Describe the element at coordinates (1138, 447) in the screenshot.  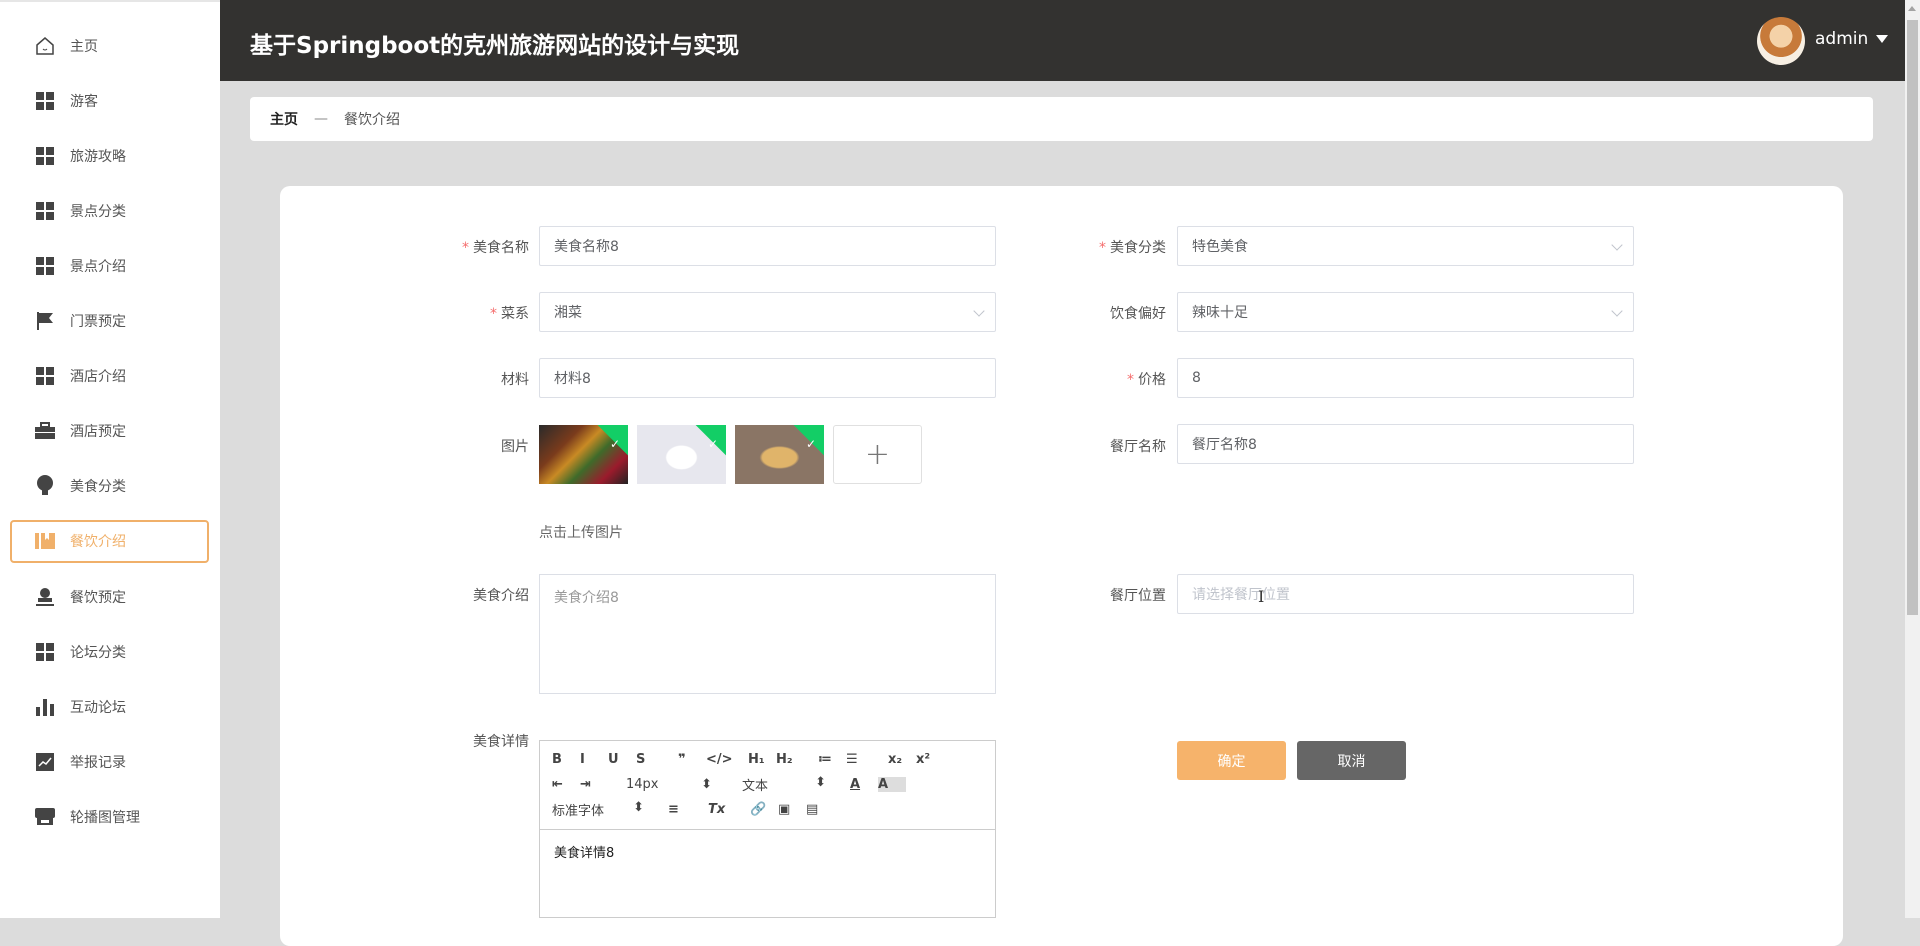
I see `restaurant-label: 餐厅名称` at that location.